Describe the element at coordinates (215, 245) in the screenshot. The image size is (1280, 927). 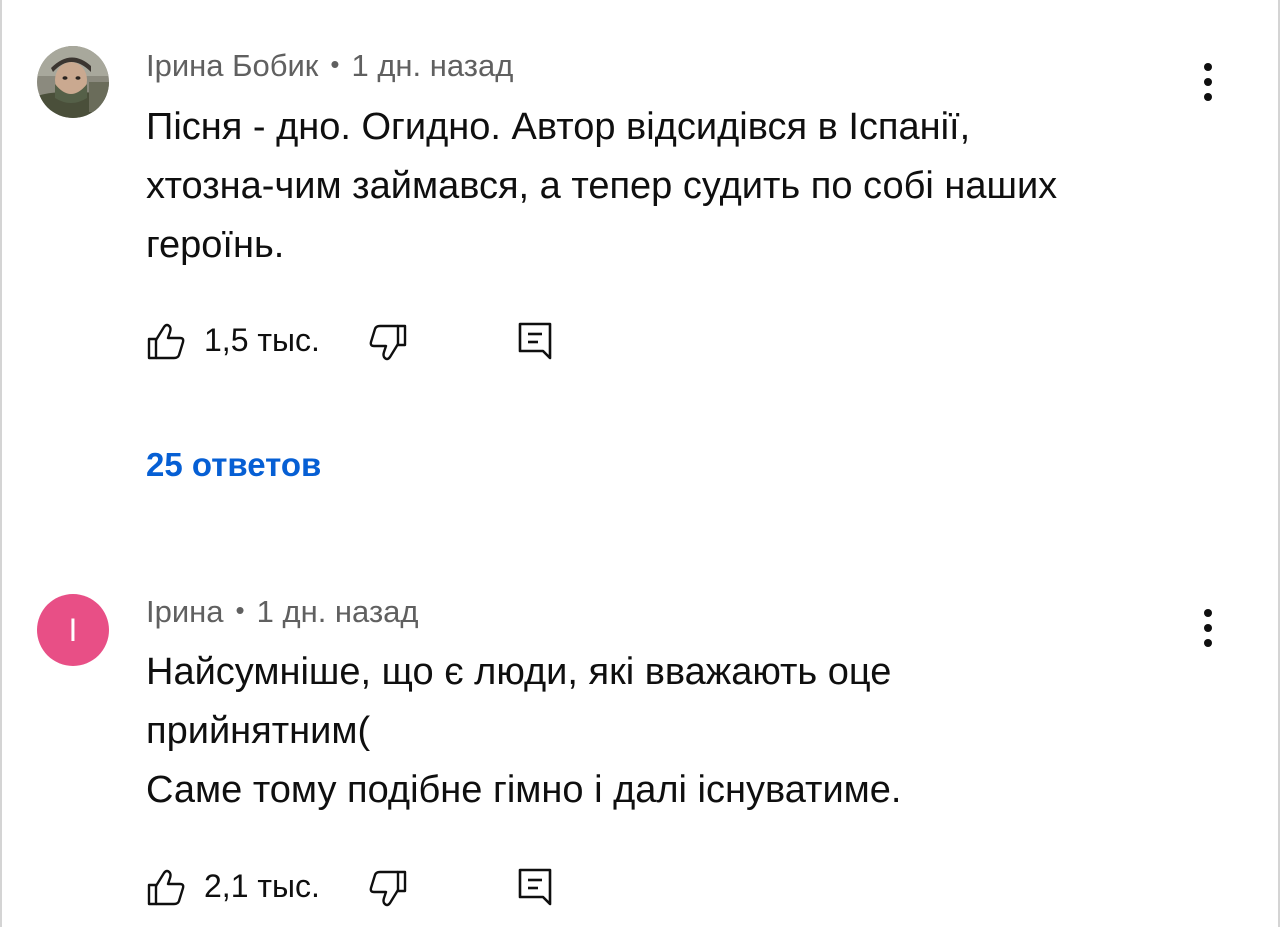
I see `comment-text-line: героїнь.` at that location.